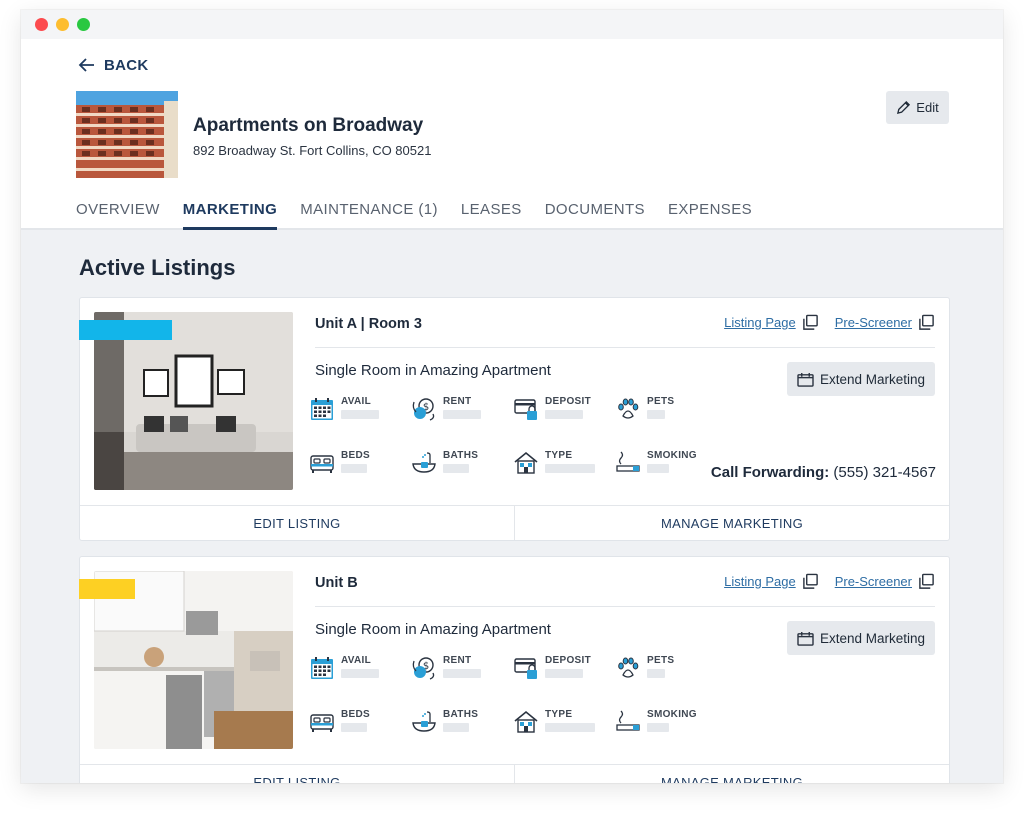 The height and width of the screenshot is (815, 1024). I want to click on window-titlebar, so click(512, 24).